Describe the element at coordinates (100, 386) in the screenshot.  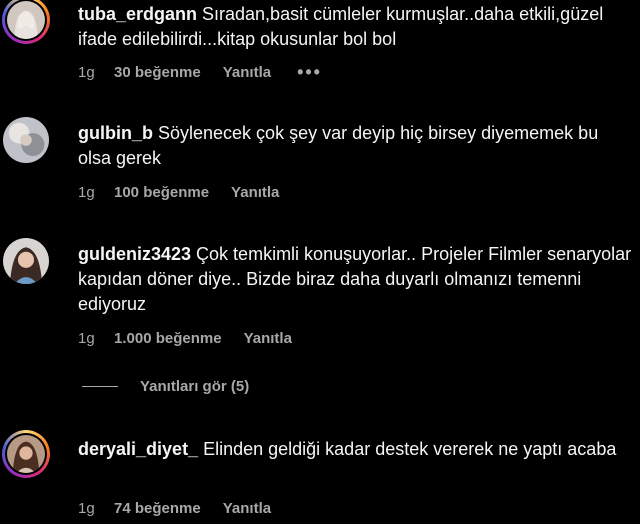
I see `divider-line` at that location.